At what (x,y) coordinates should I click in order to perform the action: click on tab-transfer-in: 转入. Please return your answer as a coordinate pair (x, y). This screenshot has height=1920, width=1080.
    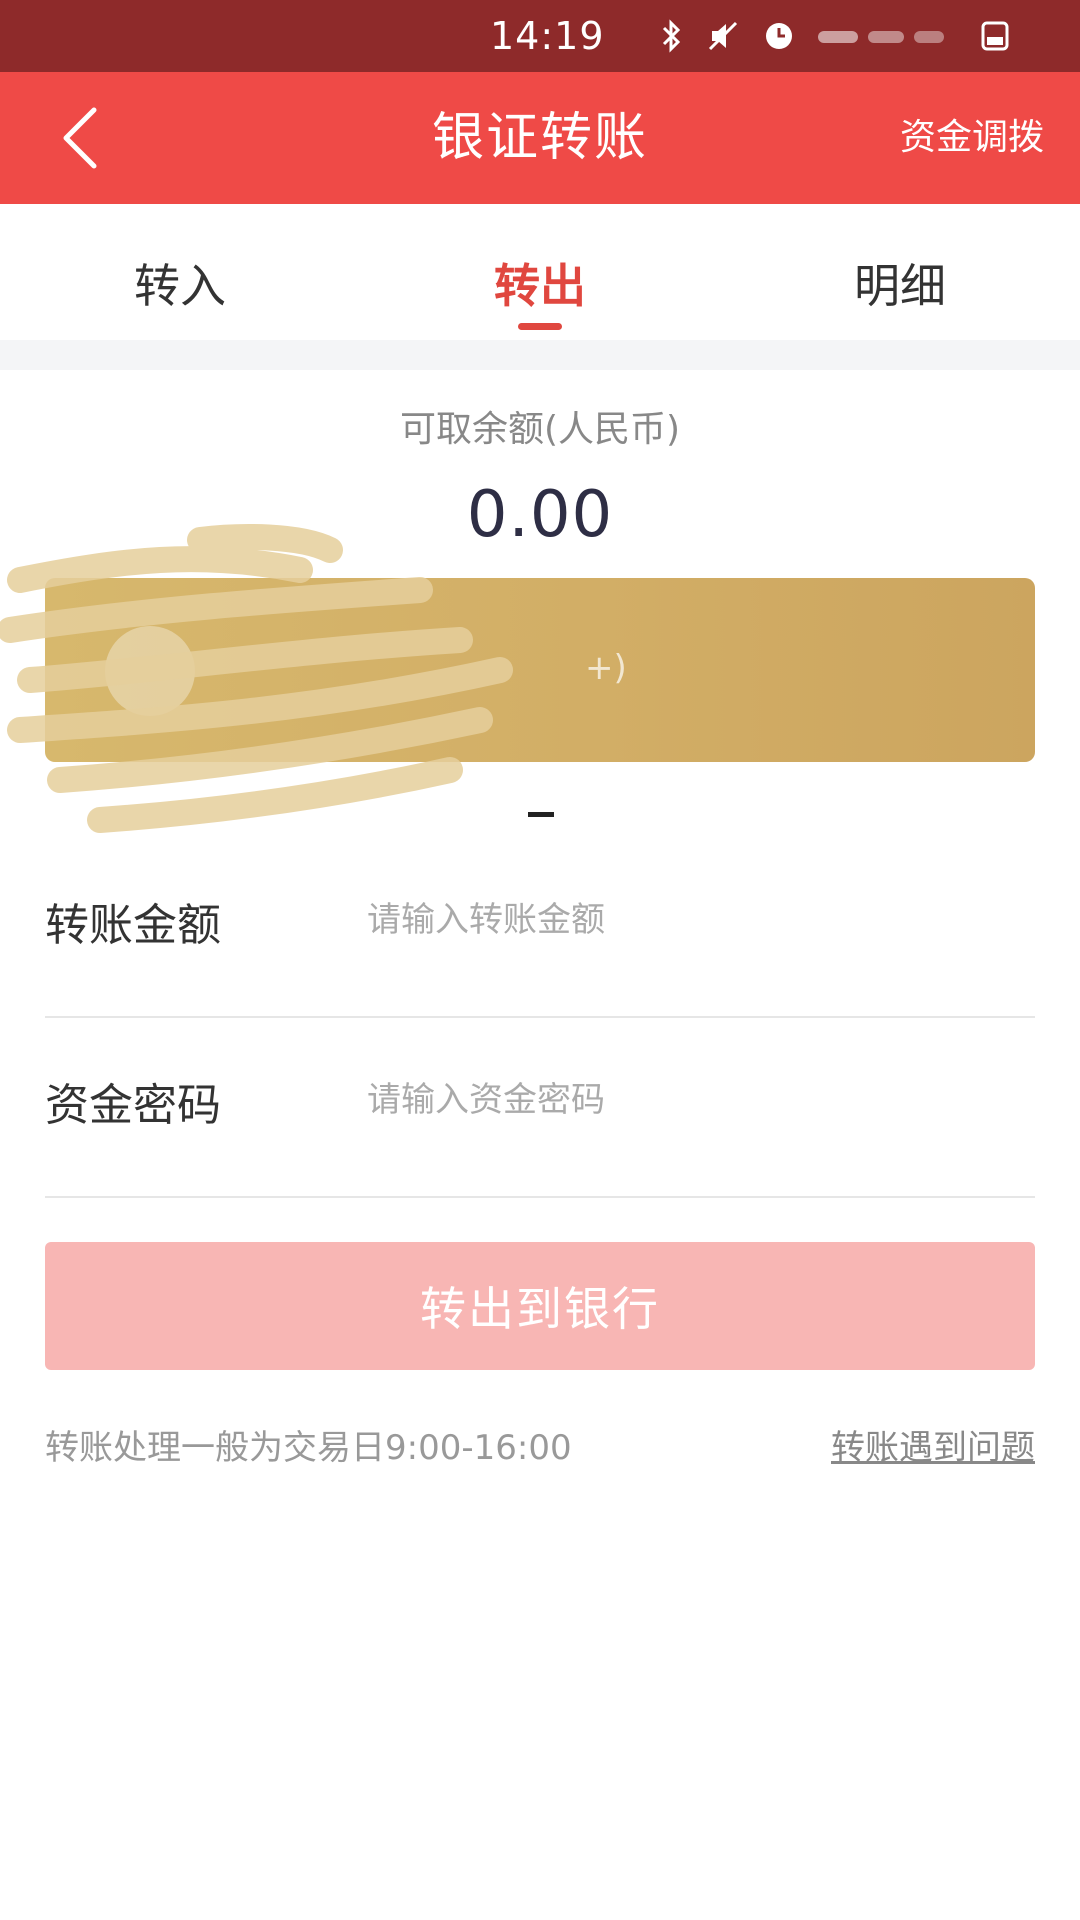
    Looking at the image, I should click on (180, 272).